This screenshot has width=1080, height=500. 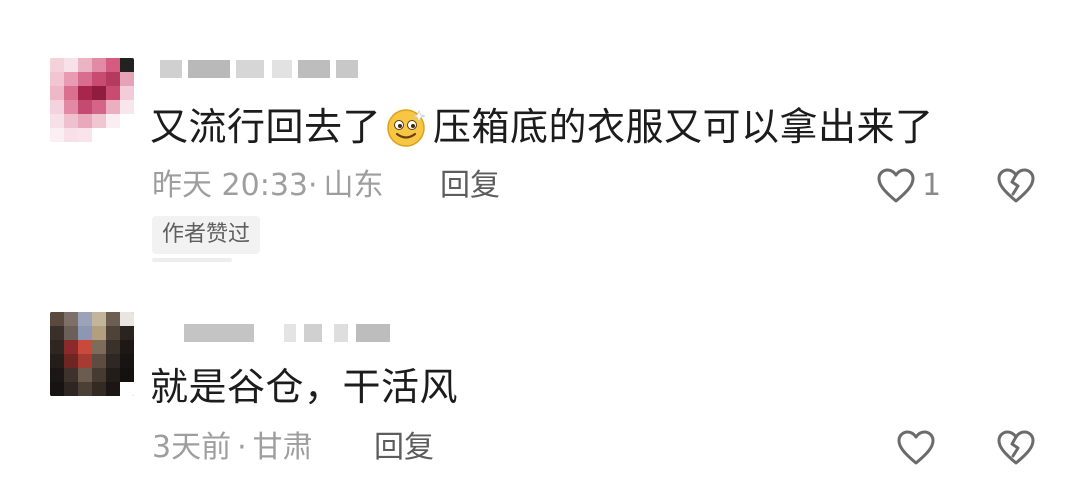 What do you see at coordinates (932, 185) in the screenshot?
I see `like-count: 1` at bounding box center [932, 185].